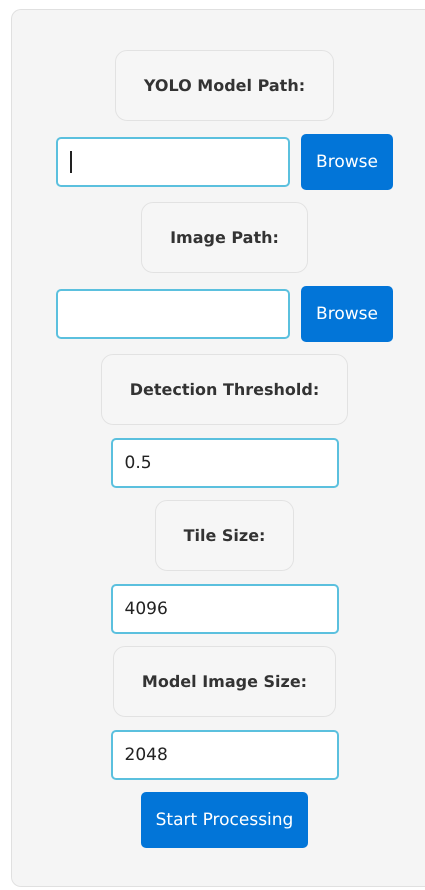  I want to click on field-label: Detection Threshold:, so click(224, 389).